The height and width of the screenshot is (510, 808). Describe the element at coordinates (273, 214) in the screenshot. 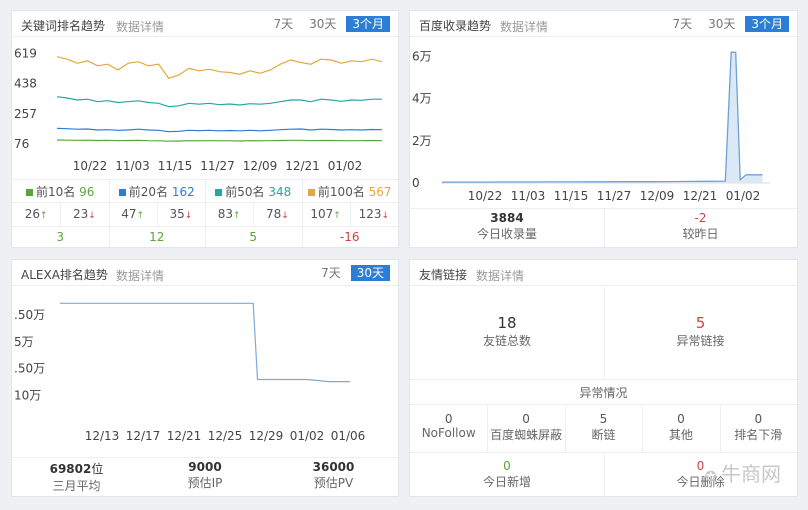

I see `rank-change-value: 78` at that location.